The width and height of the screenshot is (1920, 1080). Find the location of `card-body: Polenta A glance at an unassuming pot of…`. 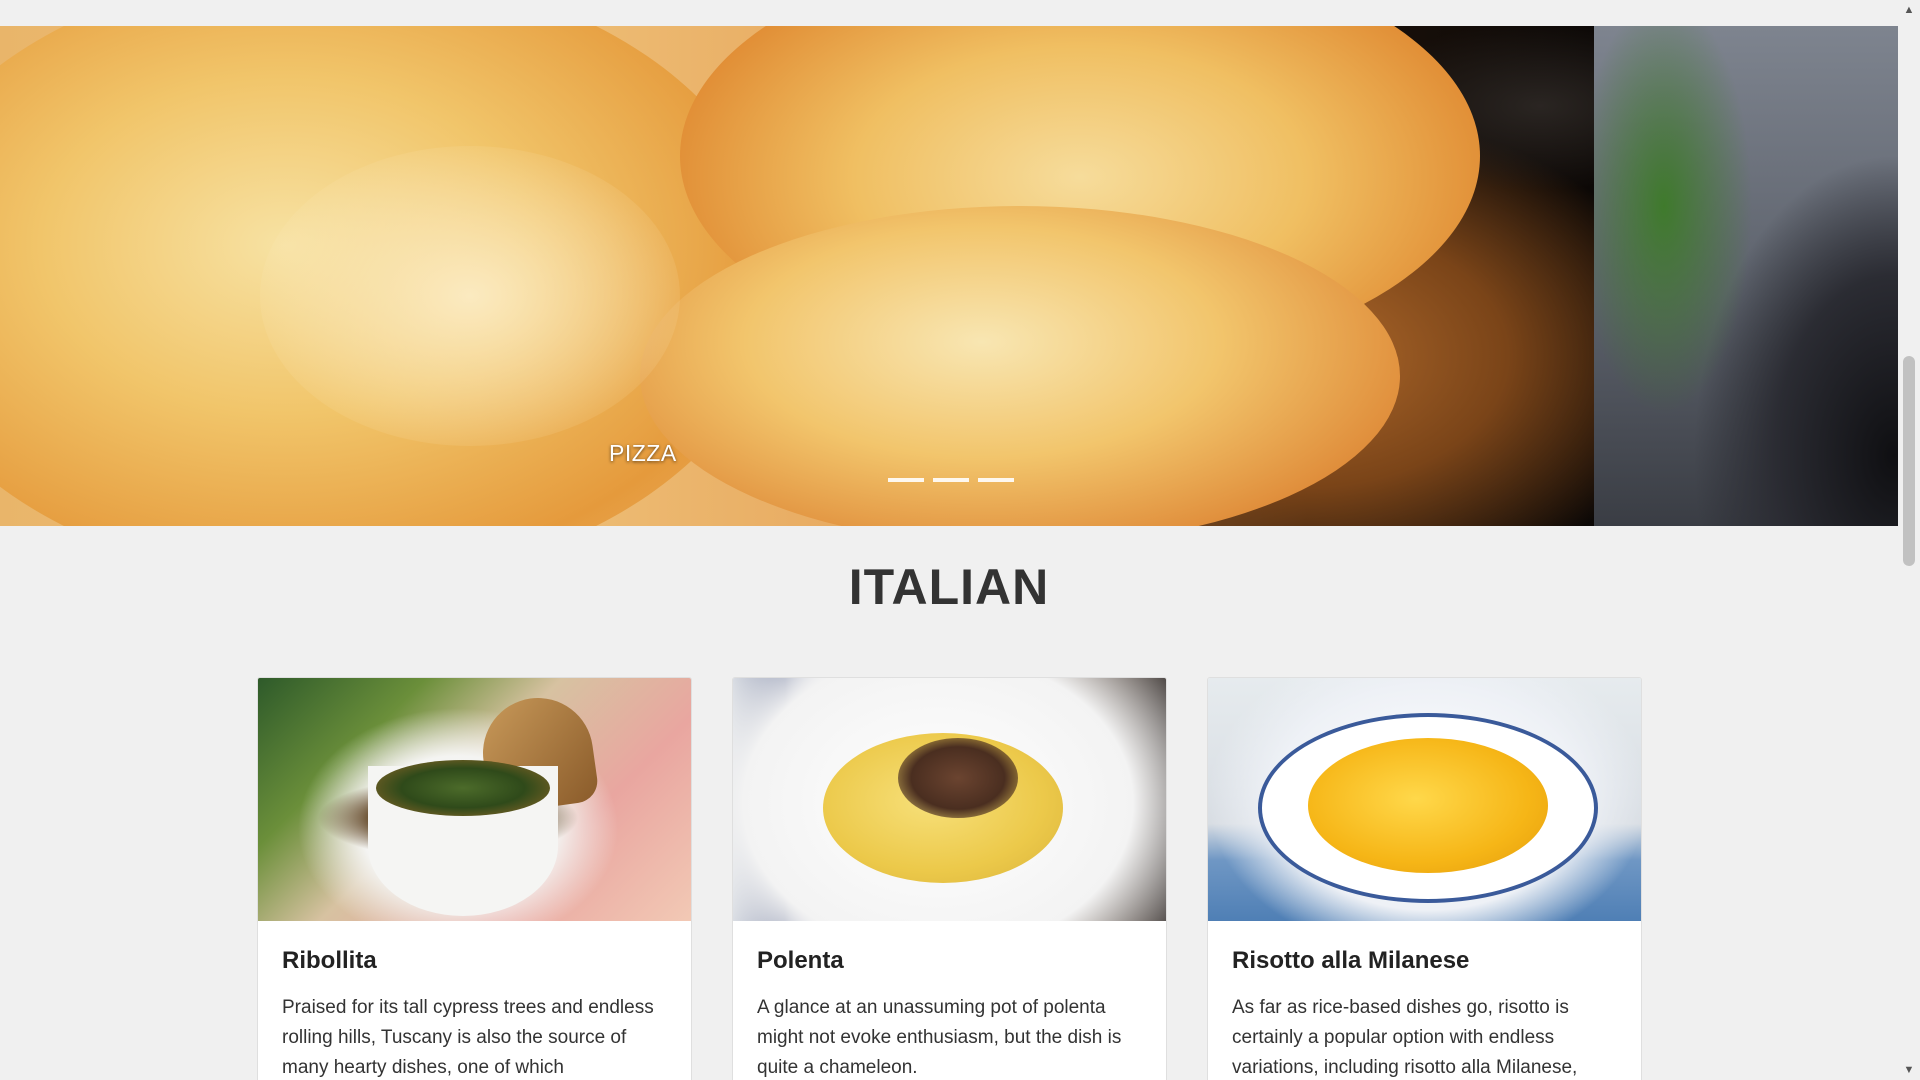

card-body: Polenta A glance at an unassuming pot of… is located at coordinates (949, 1000).